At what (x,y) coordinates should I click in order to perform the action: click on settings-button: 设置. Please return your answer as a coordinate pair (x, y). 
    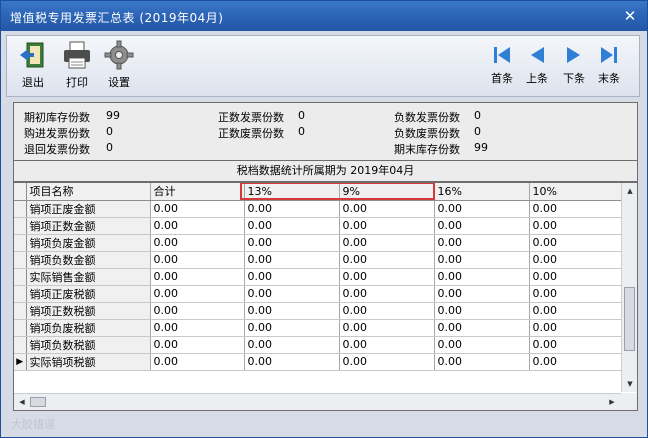
    Looking at the image, I should click on (119, 67).